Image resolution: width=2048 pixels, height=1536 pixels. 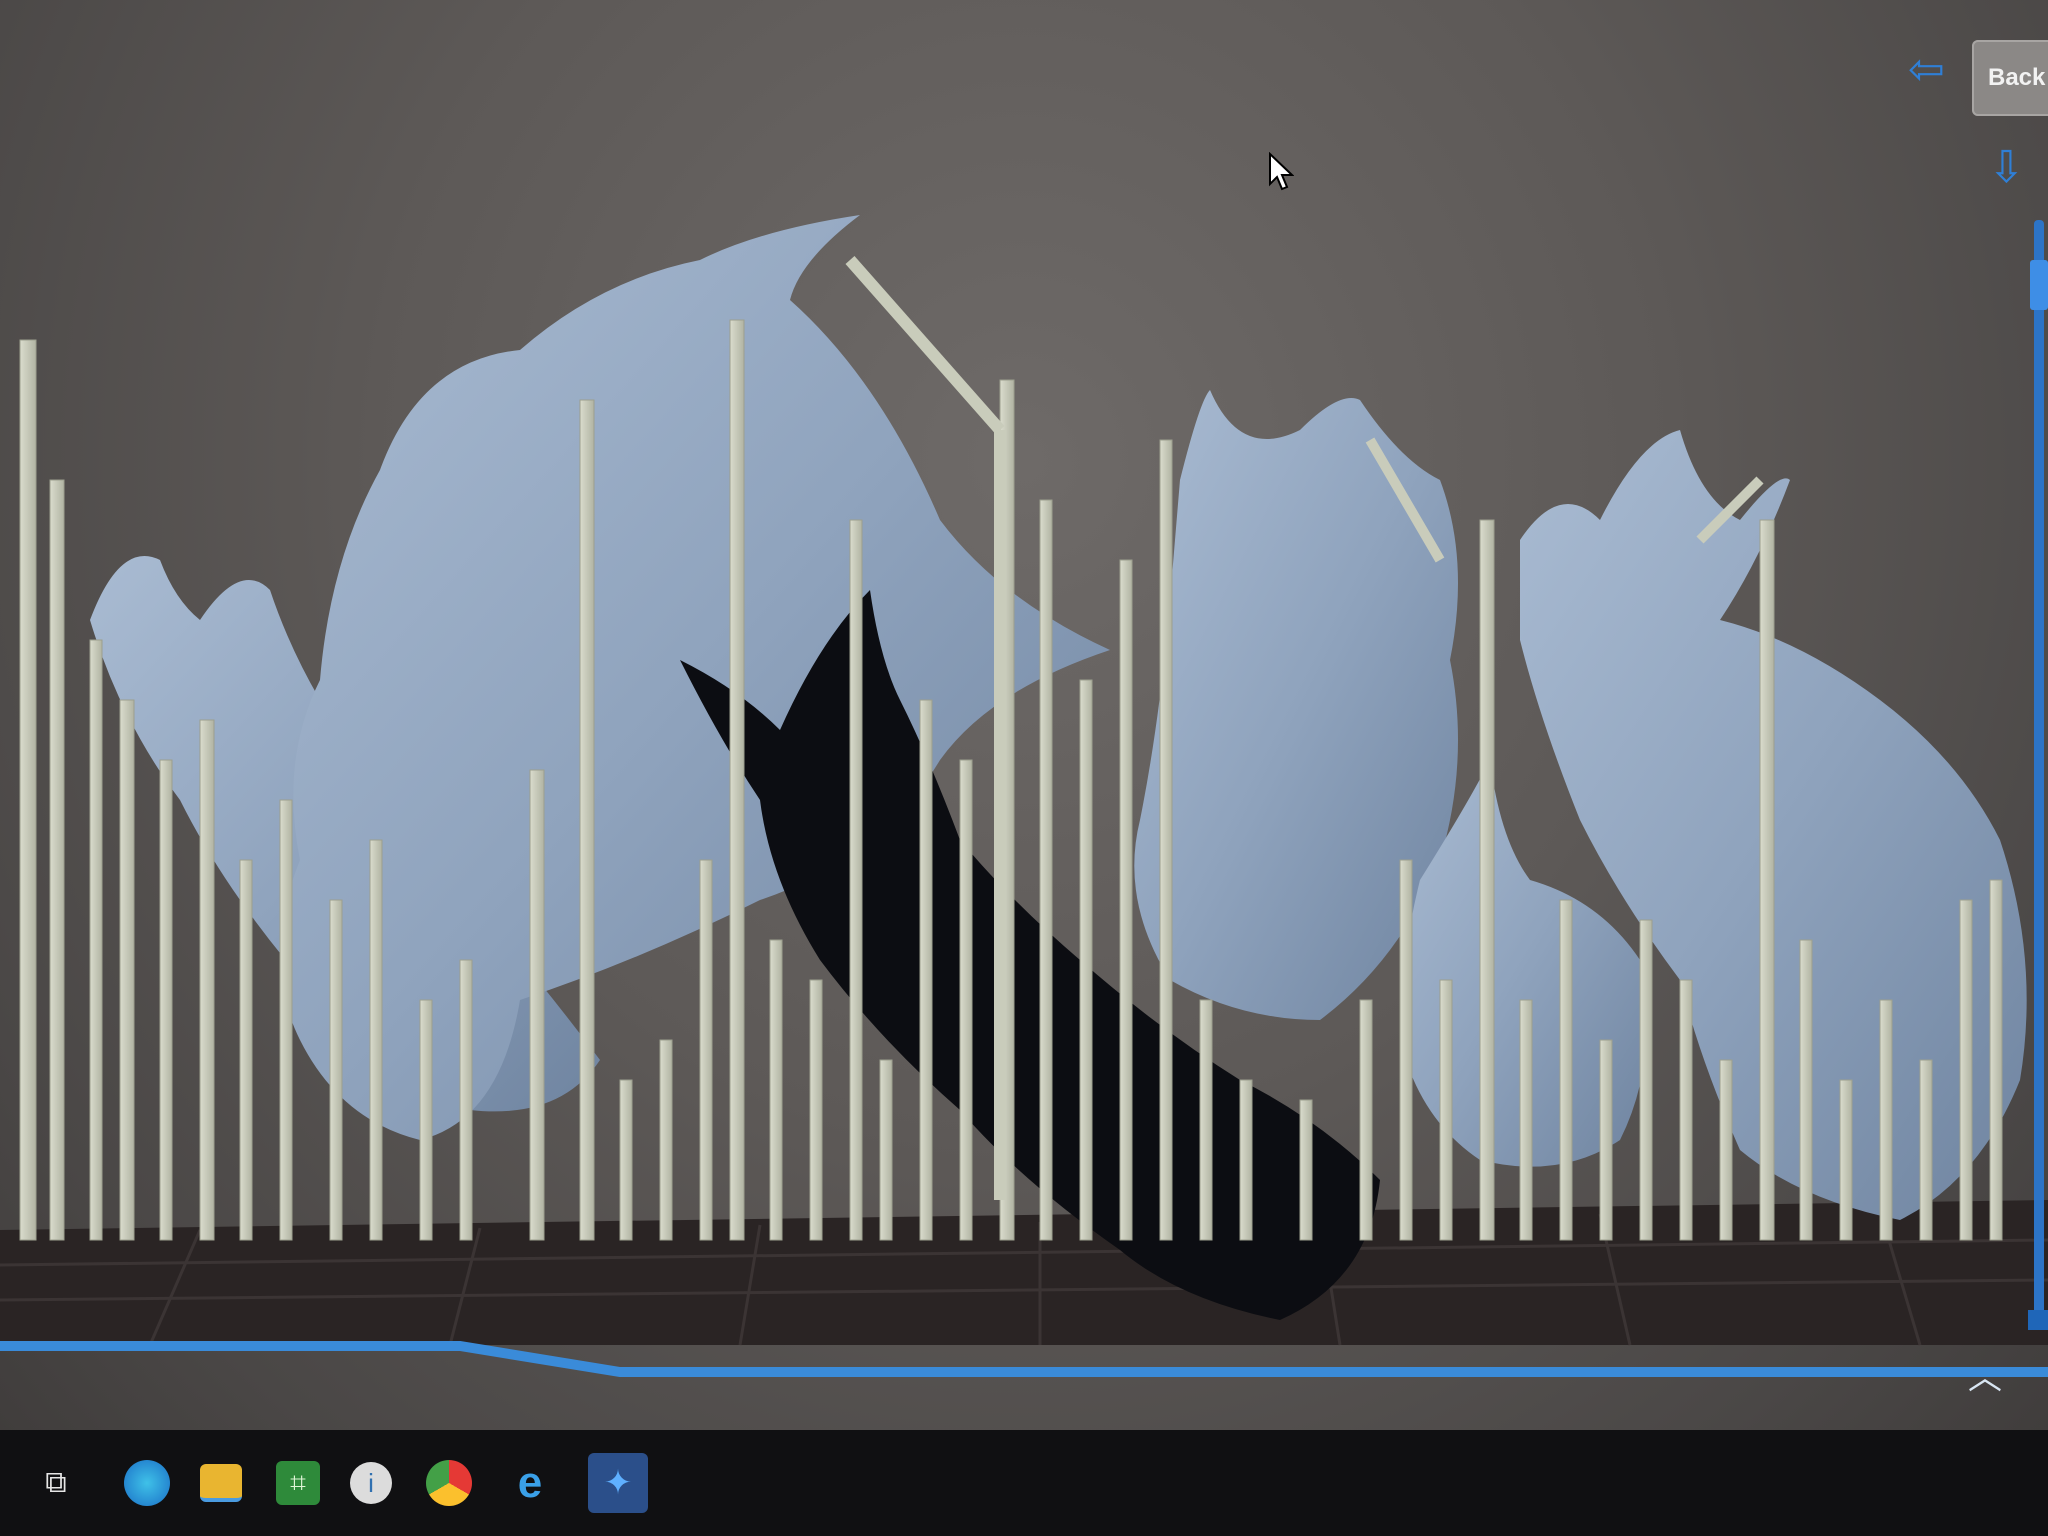 What do you see at coordinates (298, 1483) in the screenshot?
I see `green-app-icon: ⌗` at bounding box center [298, 1483].